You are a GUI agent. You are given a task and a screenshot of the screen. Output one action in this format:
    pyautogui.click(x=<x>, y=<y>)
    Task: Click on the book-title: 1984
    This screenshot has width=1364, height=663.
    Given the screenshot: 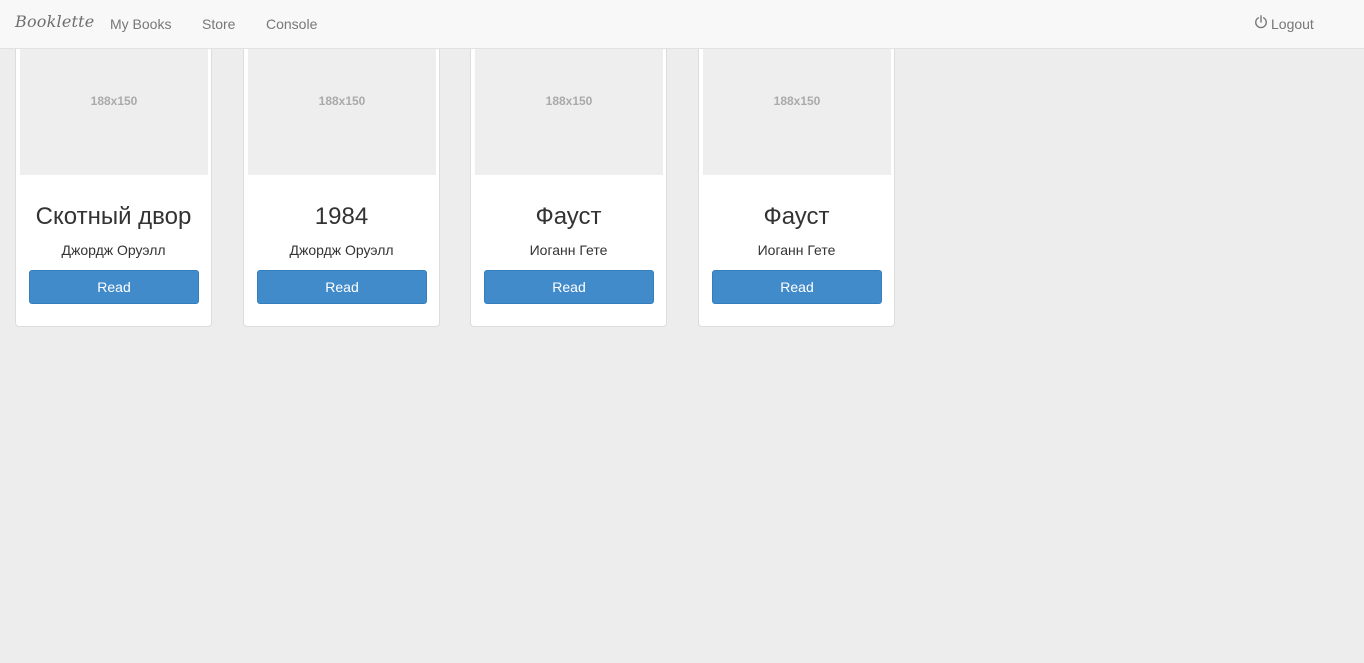 What is the action you would take?
    pyautogui.click(x=341, y=216)
    